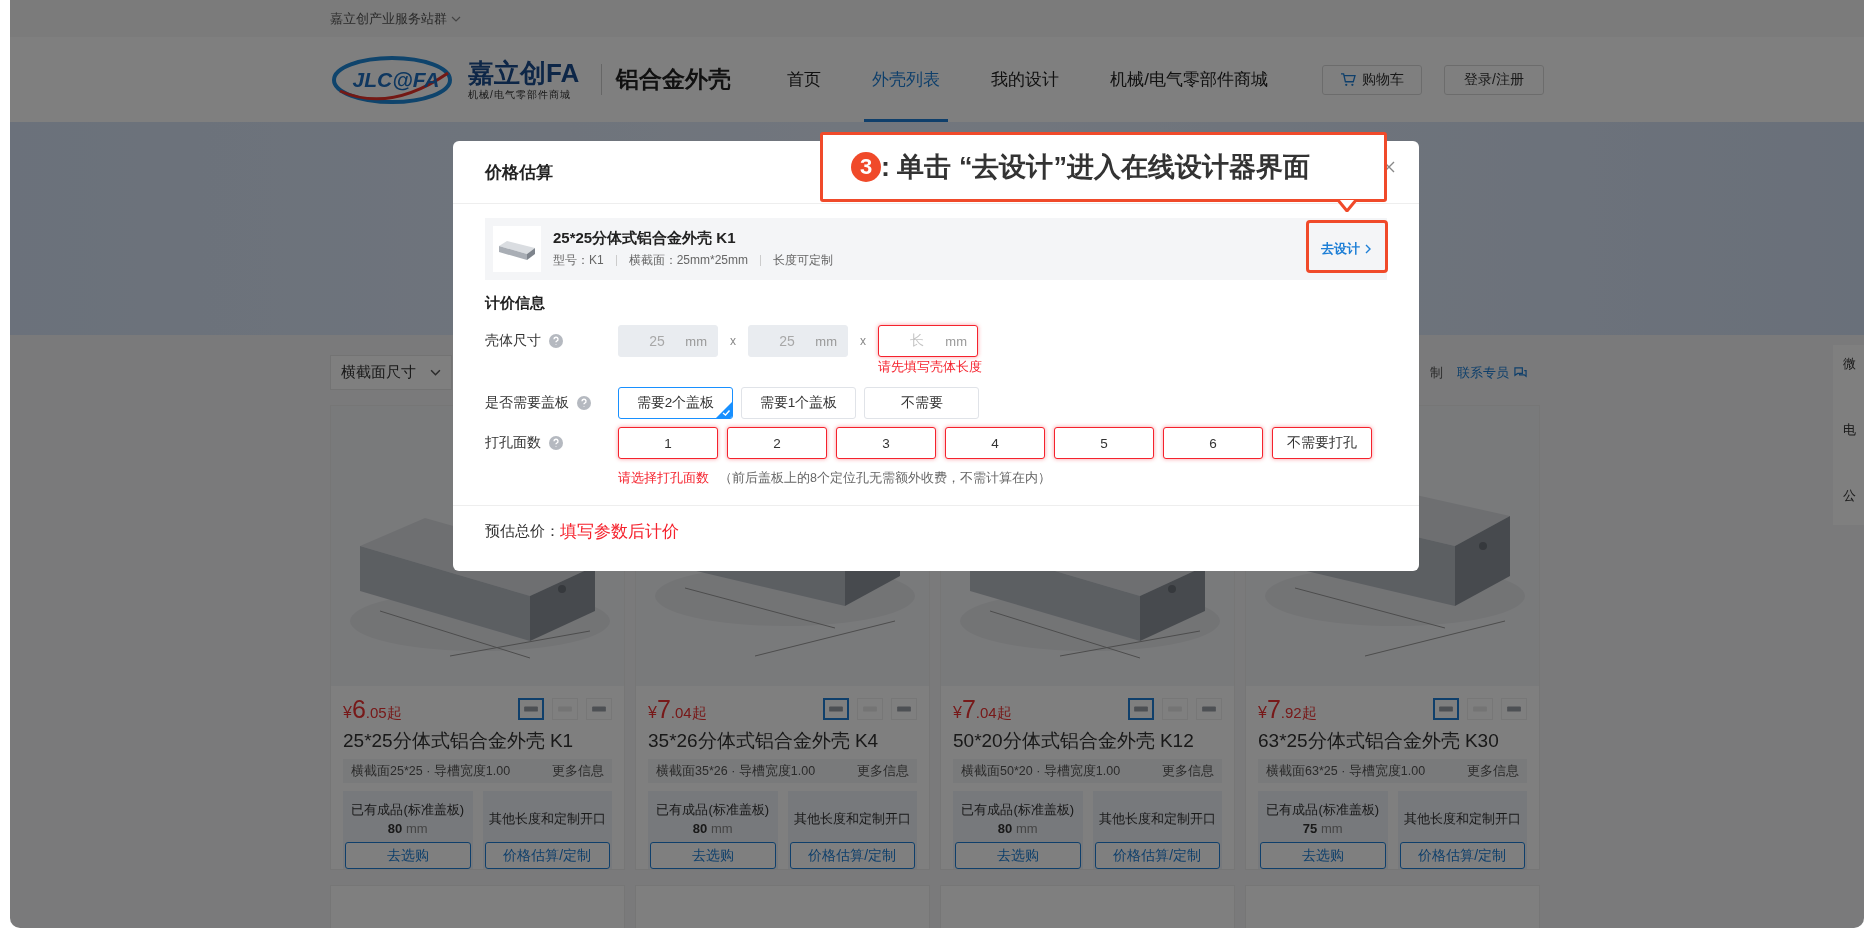 This screenshot has height=930, width=1874. What do you see at coordinates (736, 771) in the screenshot?
I see `spec-text: 横截面35*26 · 导槽宽度1.00` at bounding box center [736, 771].